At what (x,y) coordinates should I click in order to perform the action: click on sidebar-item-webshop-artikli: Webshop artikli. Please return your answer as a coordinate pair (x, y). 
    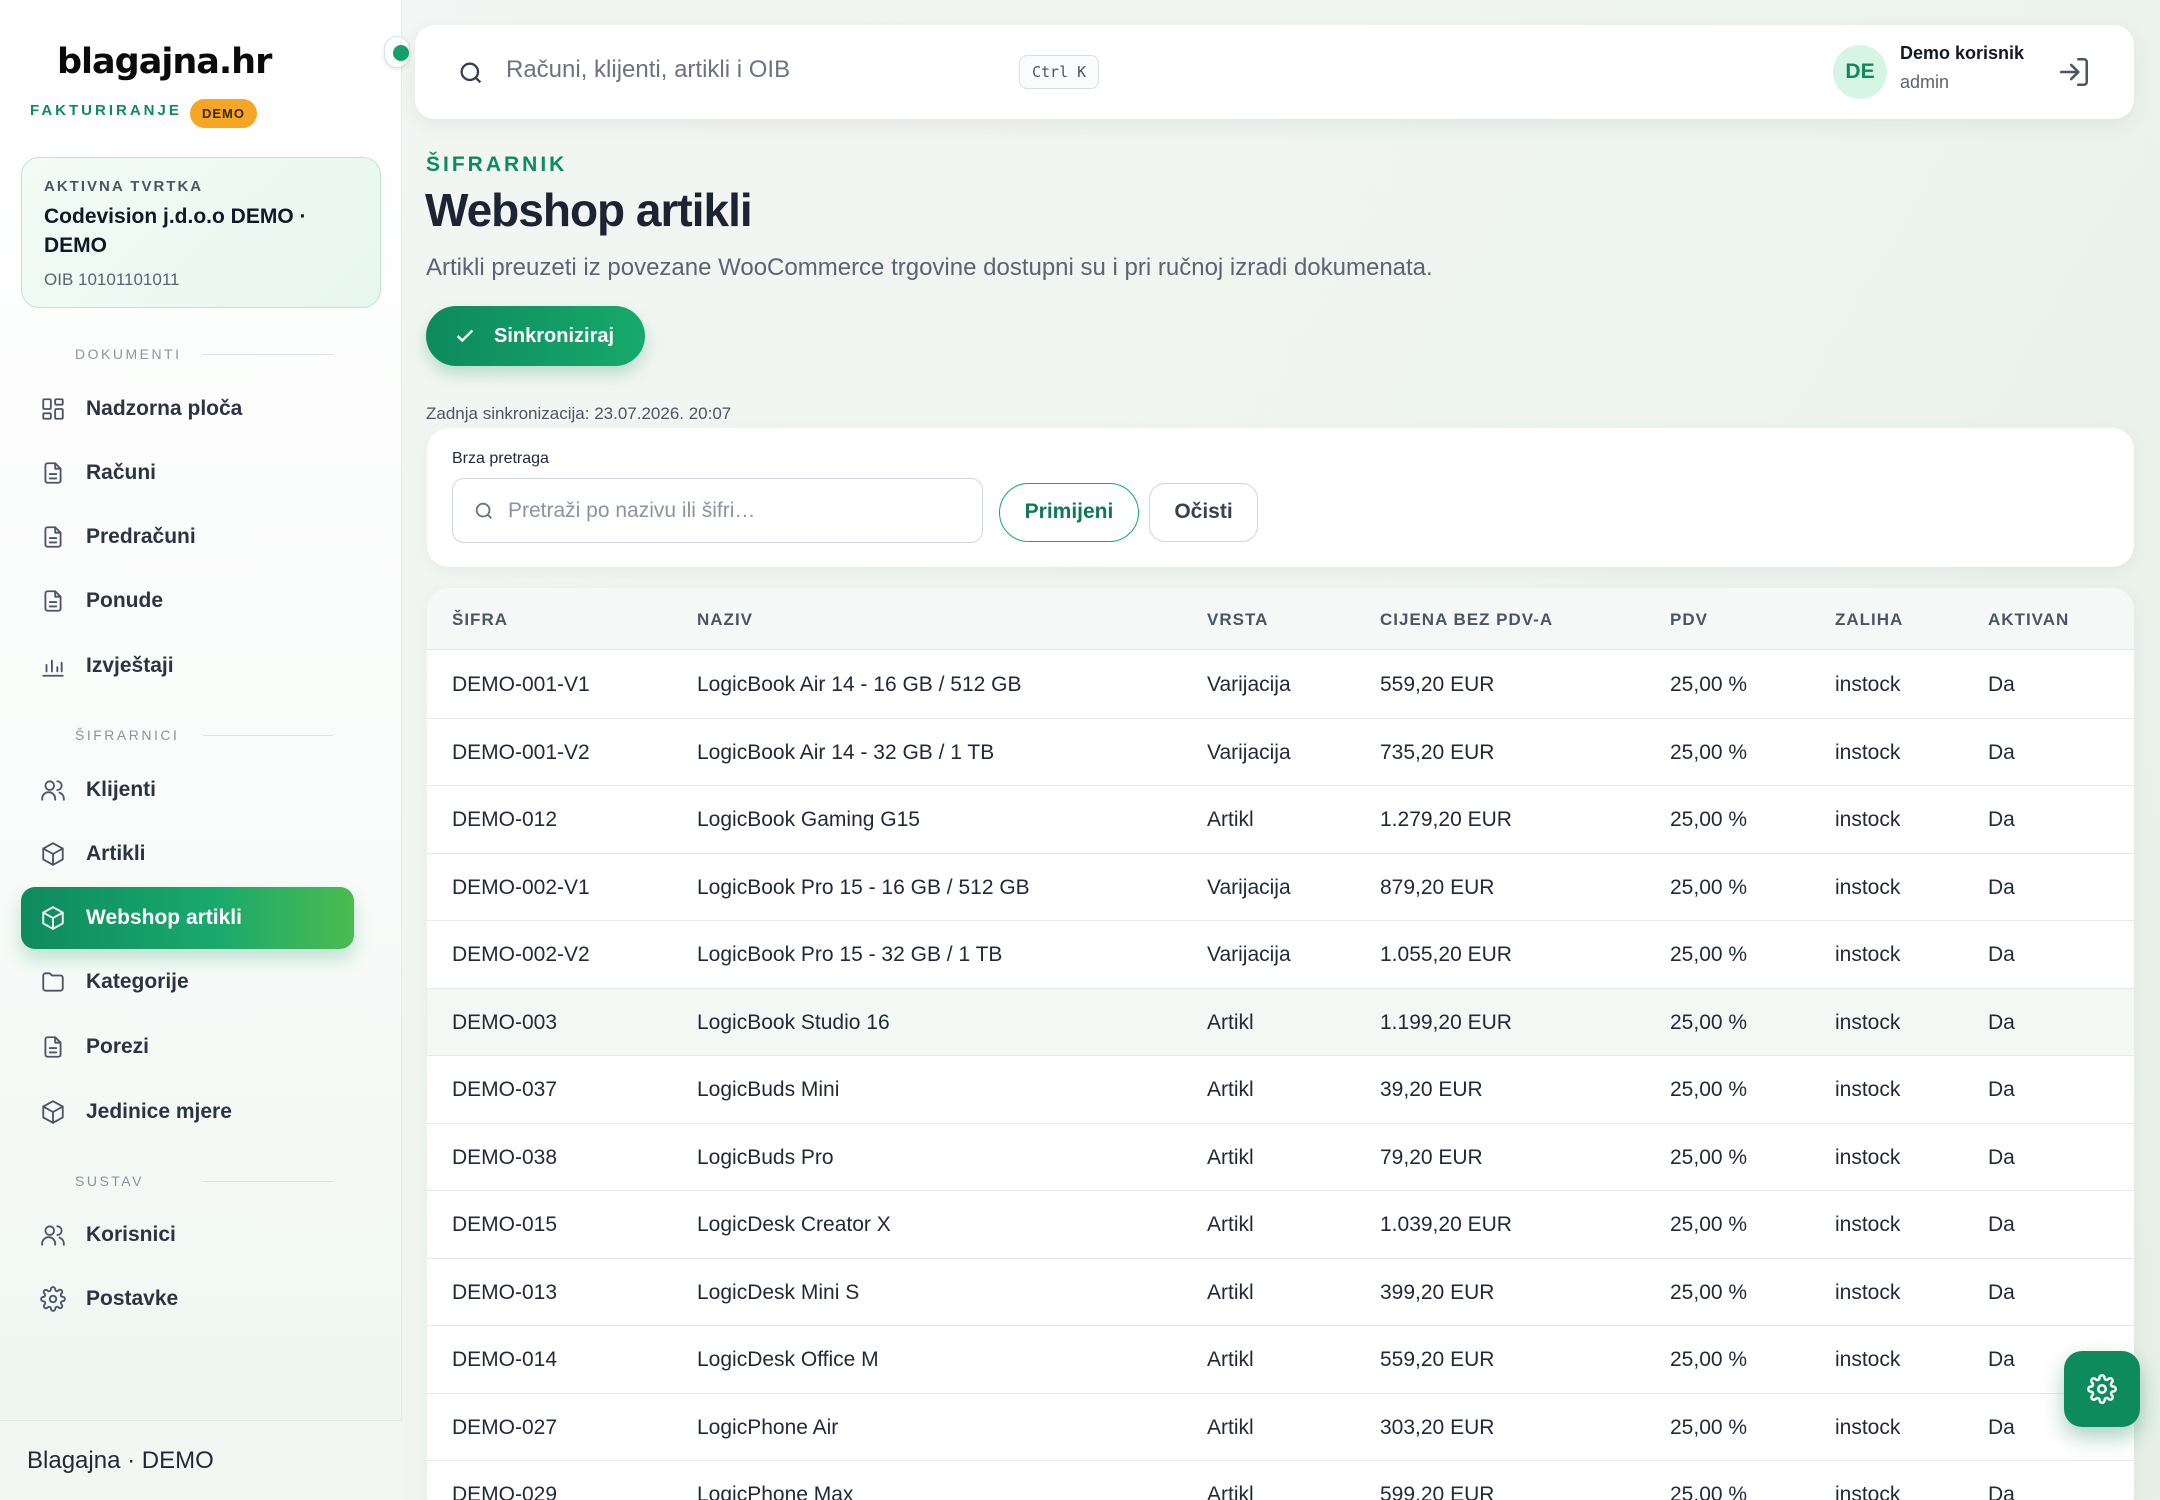
    Looking at the image, I should click on (187, 918).